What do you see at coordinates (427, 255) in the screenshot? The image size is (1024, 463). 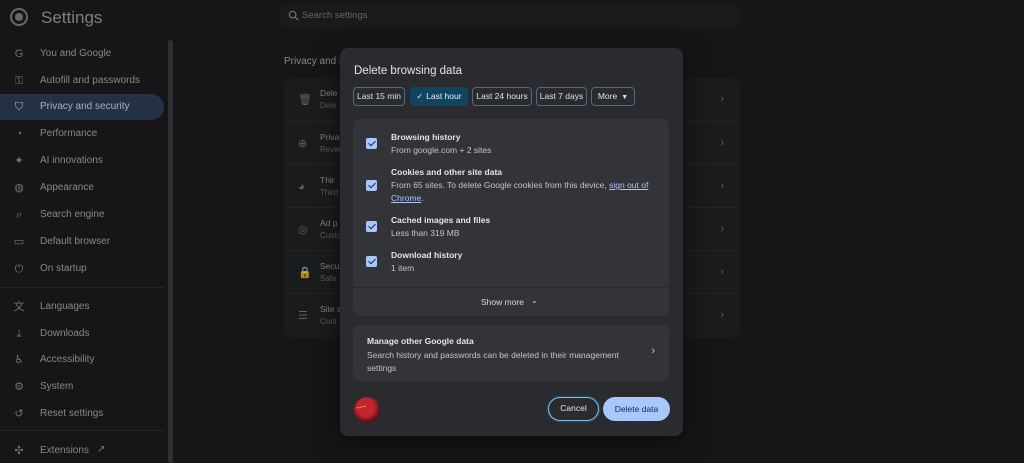 I see `option-title: Download history` at bounding box center [427, 255].